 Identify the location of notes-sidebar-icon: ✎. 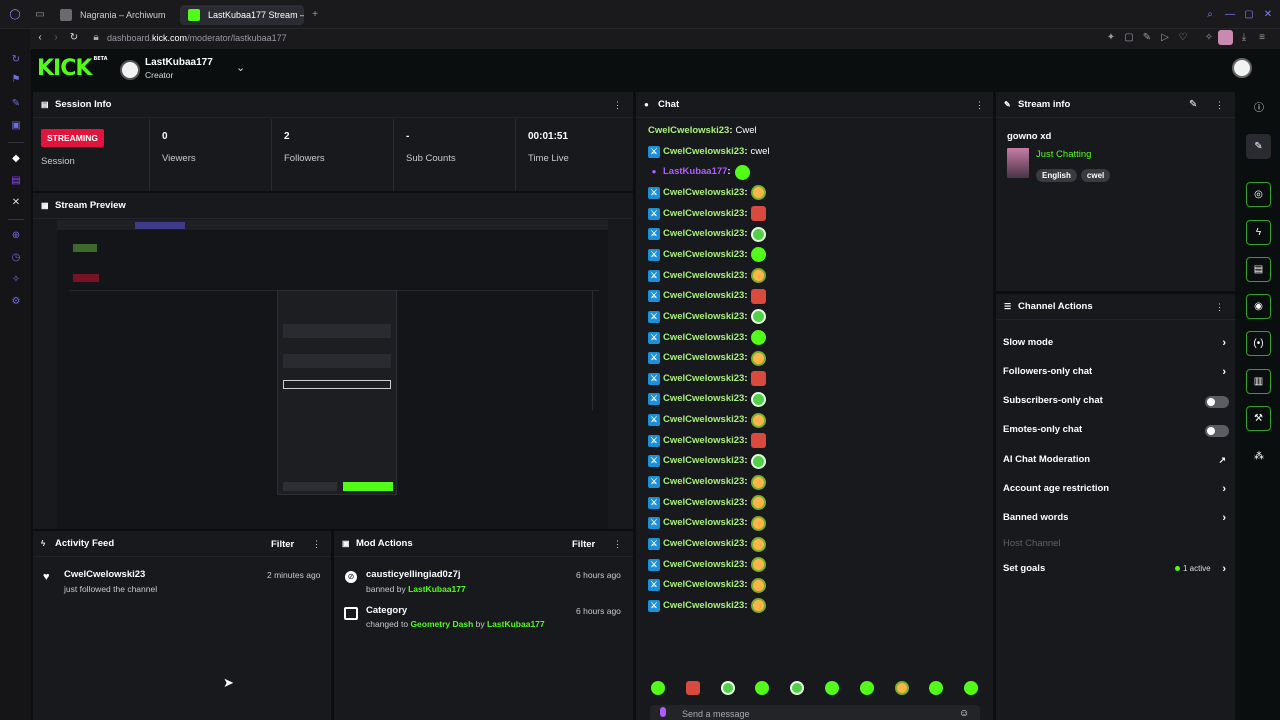
(16, 104).